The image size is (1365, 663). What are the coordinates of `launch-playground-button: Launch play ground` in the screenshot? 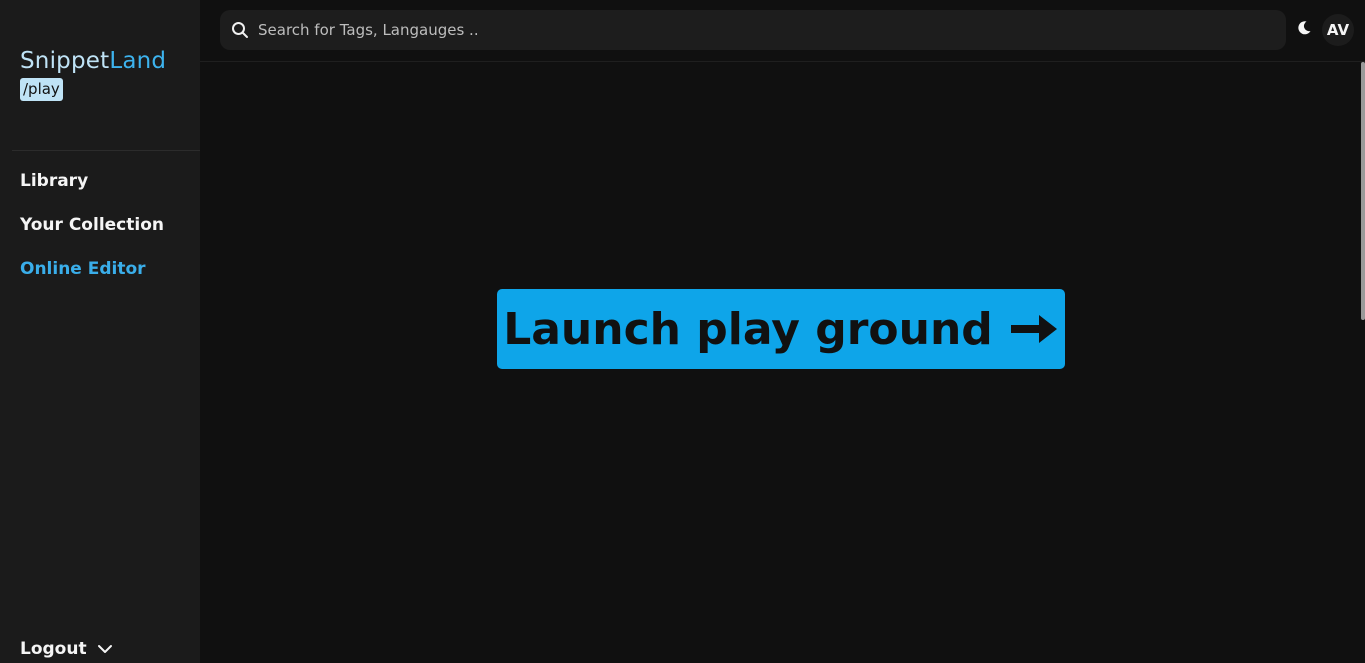 It's located at (781, 329).